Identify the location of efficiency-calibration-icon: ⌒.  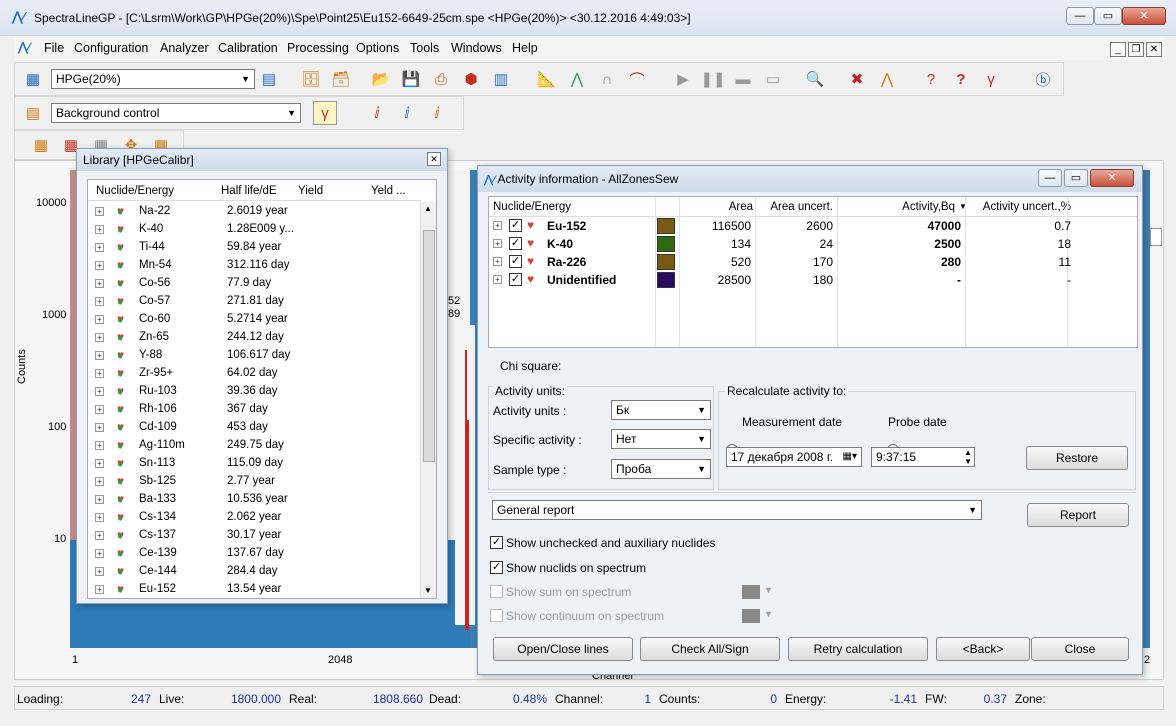
(637, 79).